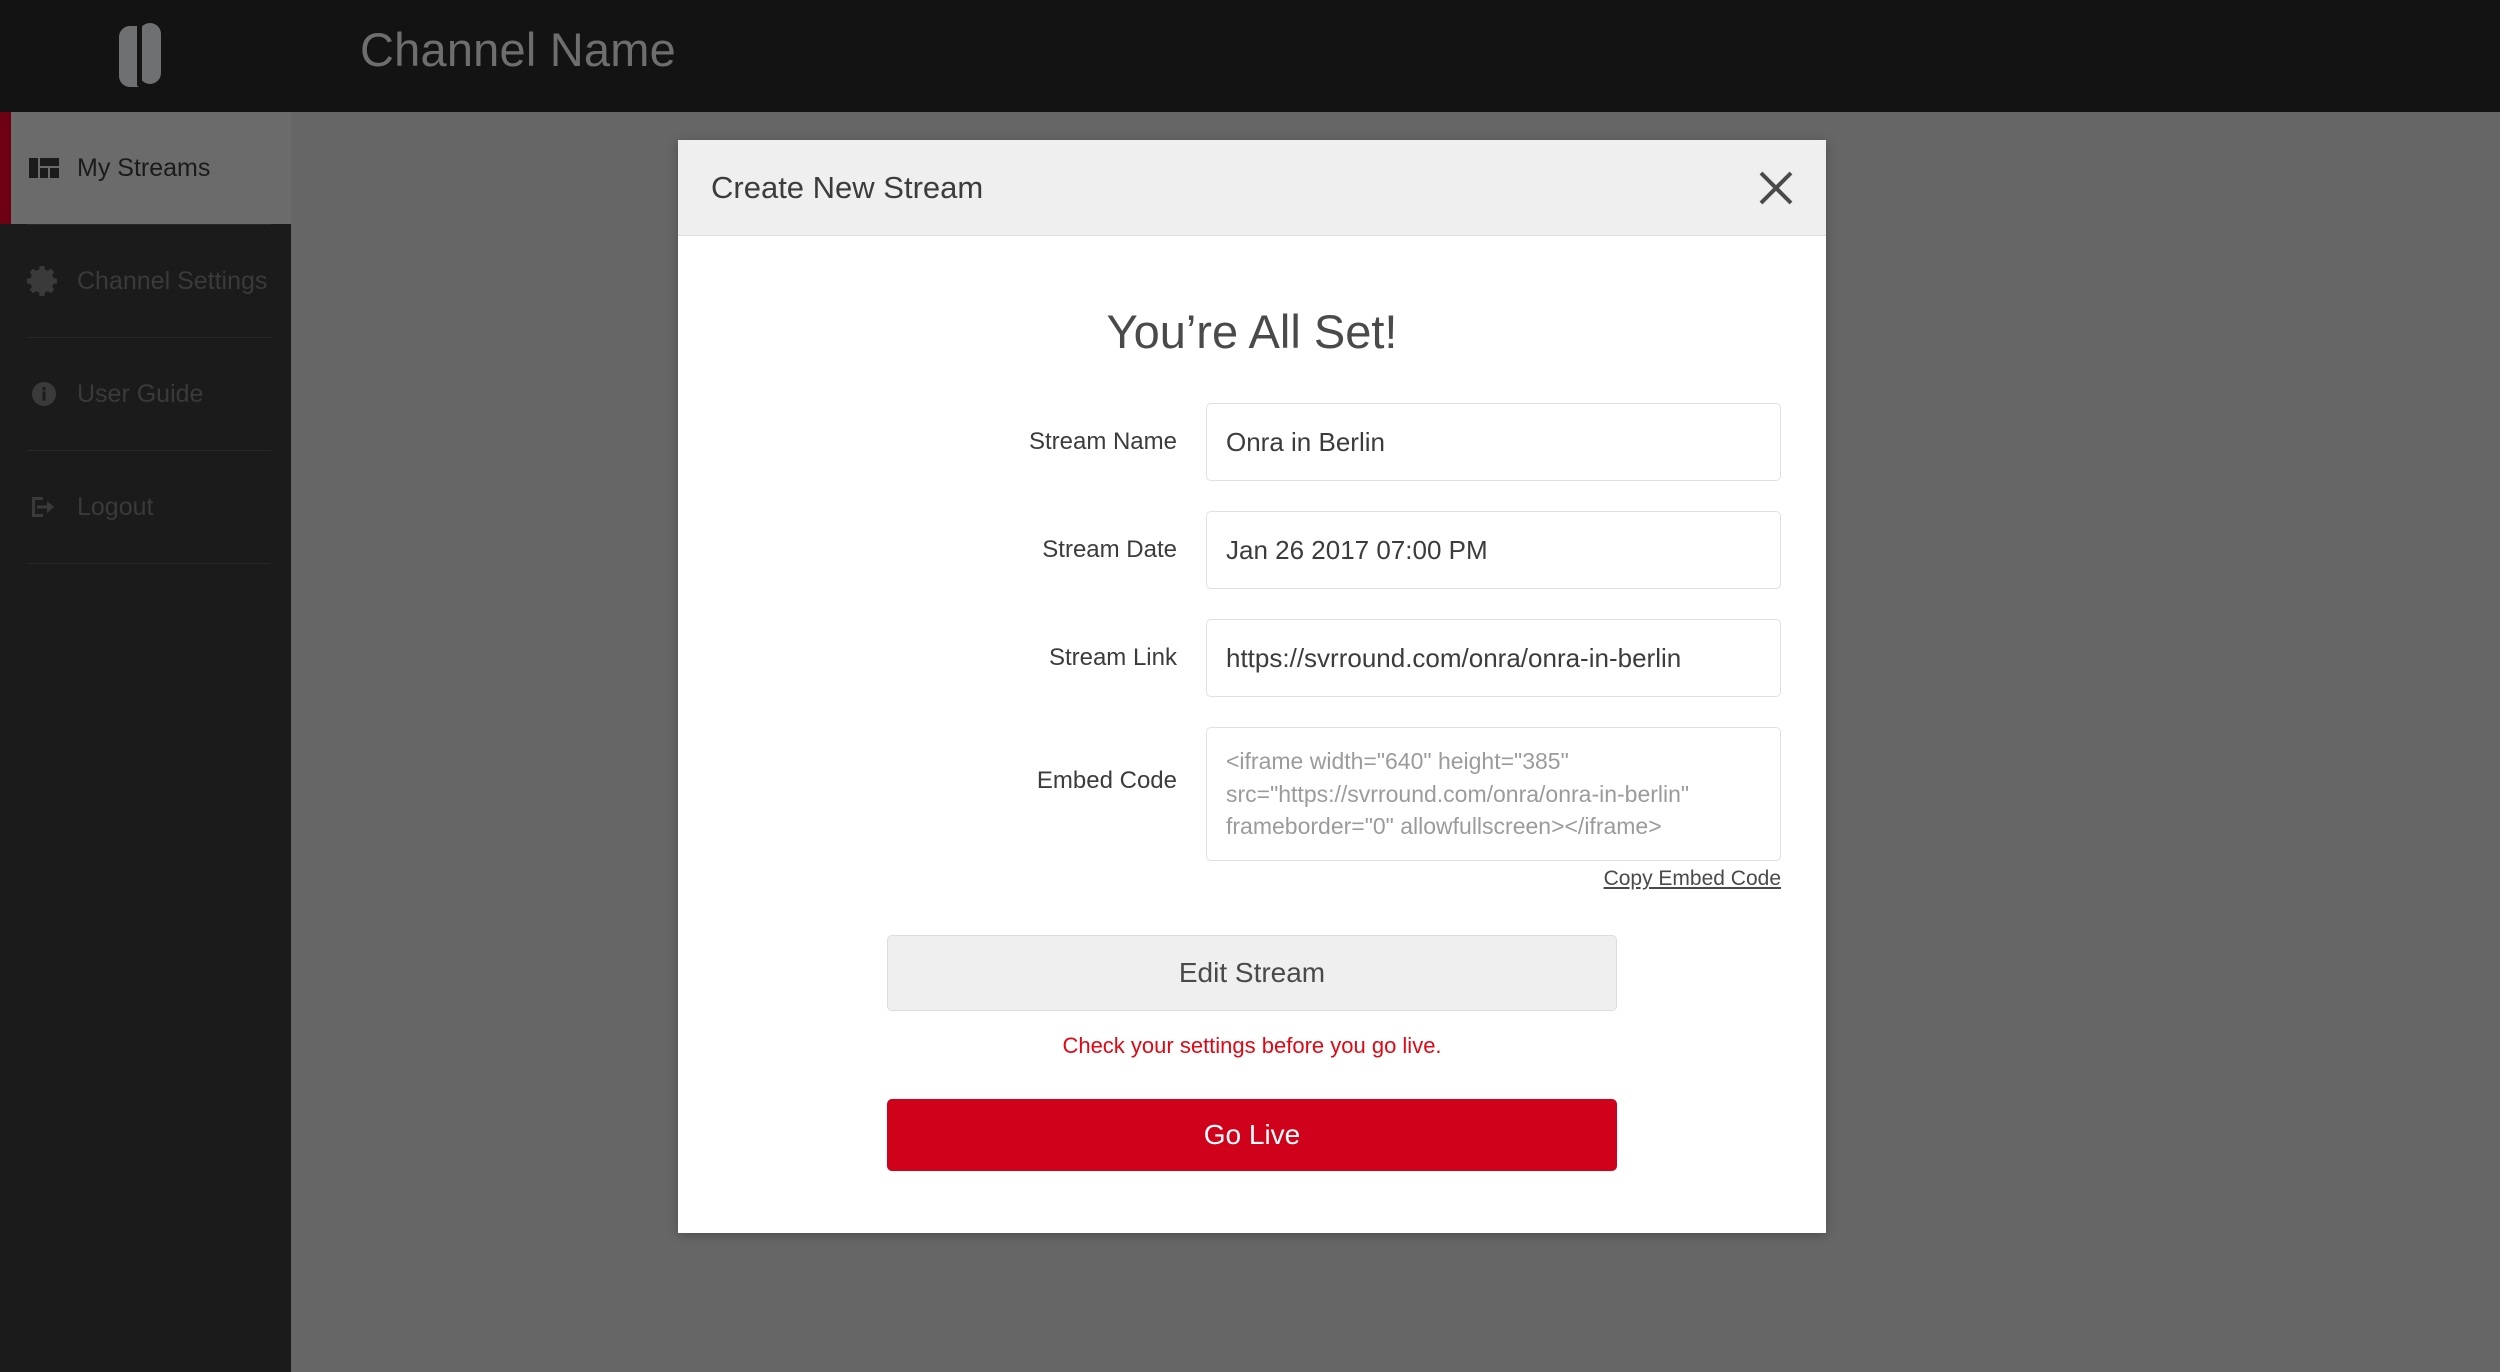 The width and height of the screenshot is (2500, 1372). I want to click on sidebar-item-label: Logout, so click(115, 506).